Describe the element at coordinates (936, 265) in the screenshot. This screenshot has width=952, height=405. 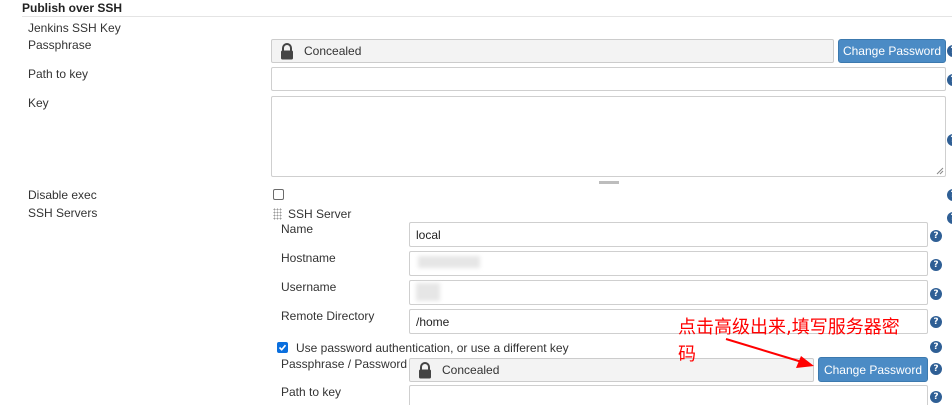
I see `help-icon-hostname: ?` at that location.